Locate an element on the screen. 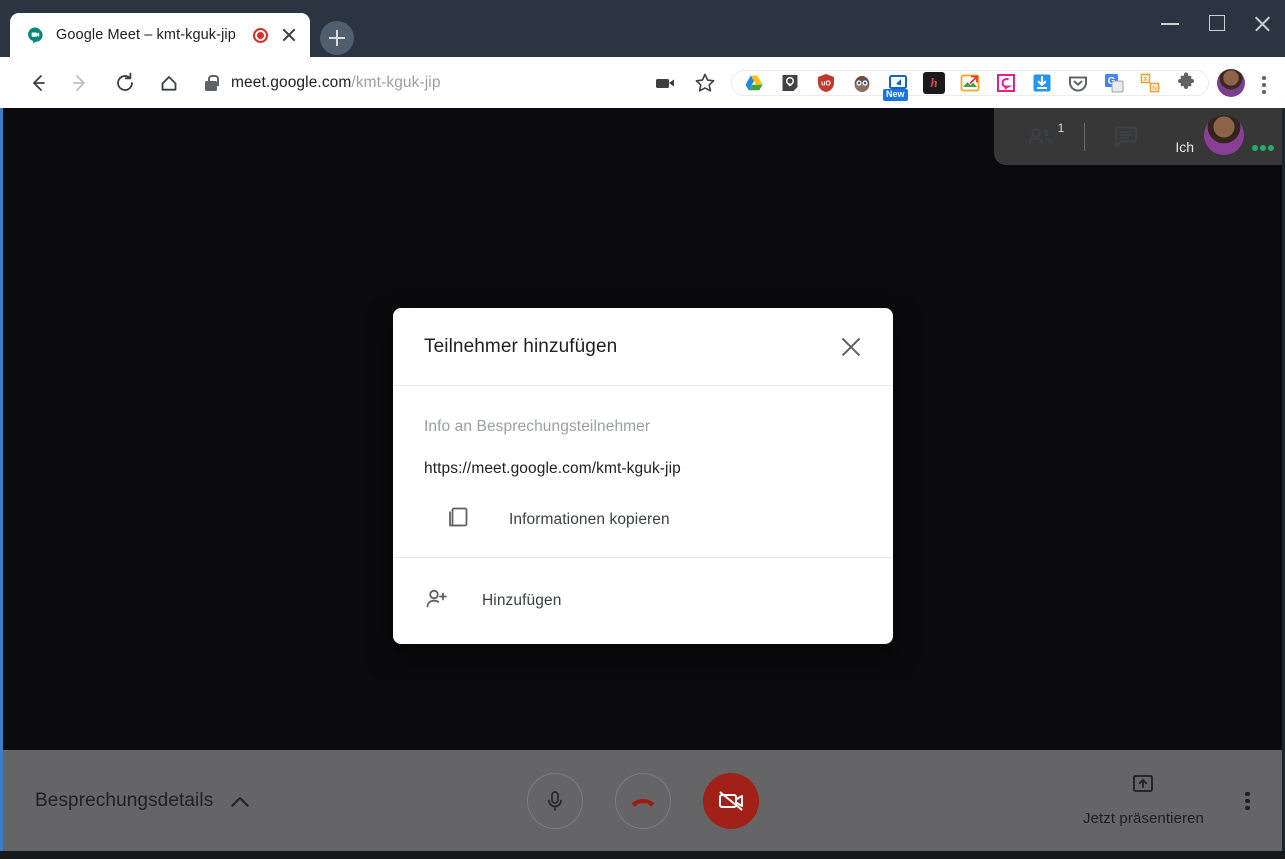 This screenshot has height=859, width=1285. window-controls is located at coordinates (1216, 23).